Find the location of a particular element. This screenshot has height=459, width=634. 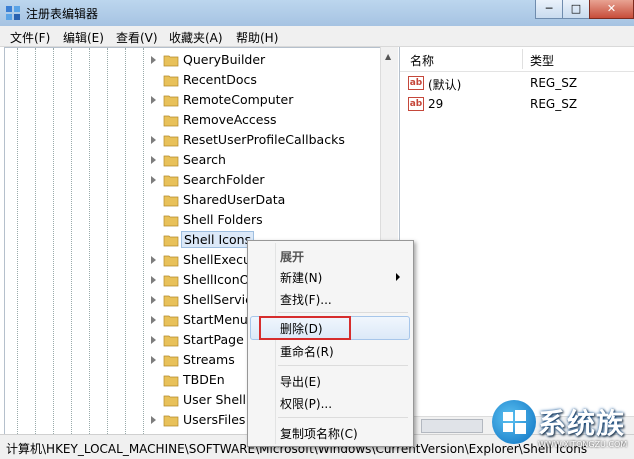

string-value-icon: ab is located at coordinates (416, 104).